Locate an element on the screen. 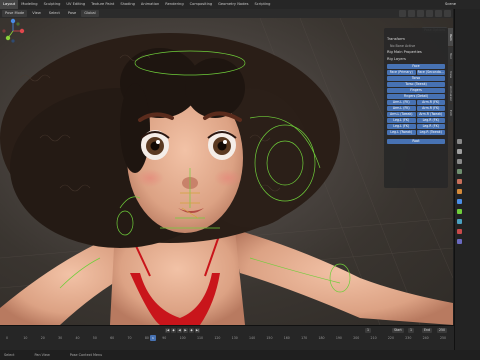 This screenshot has height=360, width=480. layer-leg-r-tweak-button: Leg.R (Tweak) is located at coordinates (430, 132).